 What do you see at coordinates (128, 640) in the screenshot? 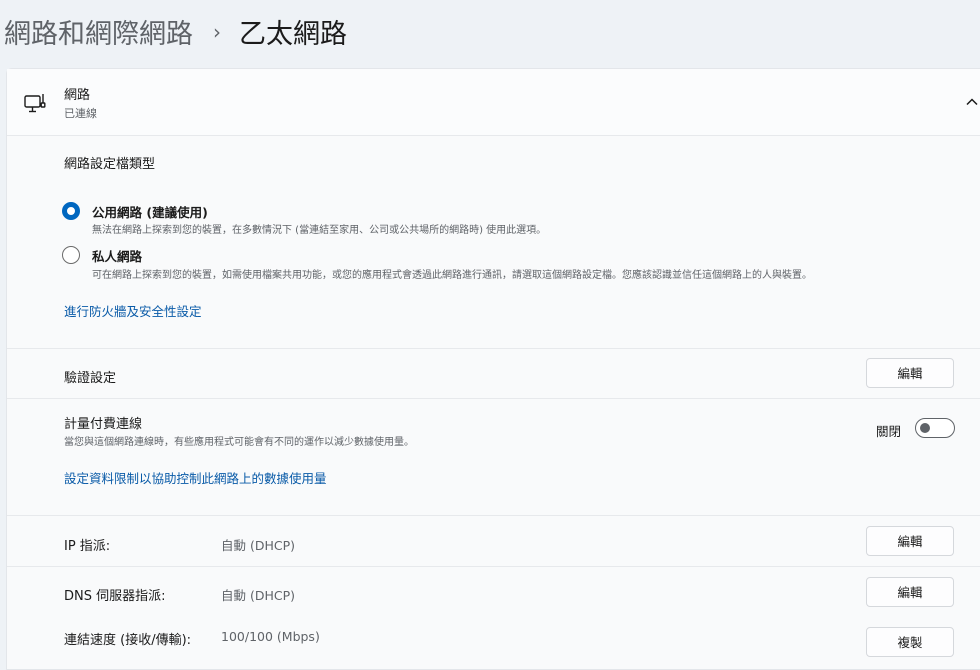
I see `link-speed-label: 連結速度 (接收/傳輸):` at bounding box center [128, 640].